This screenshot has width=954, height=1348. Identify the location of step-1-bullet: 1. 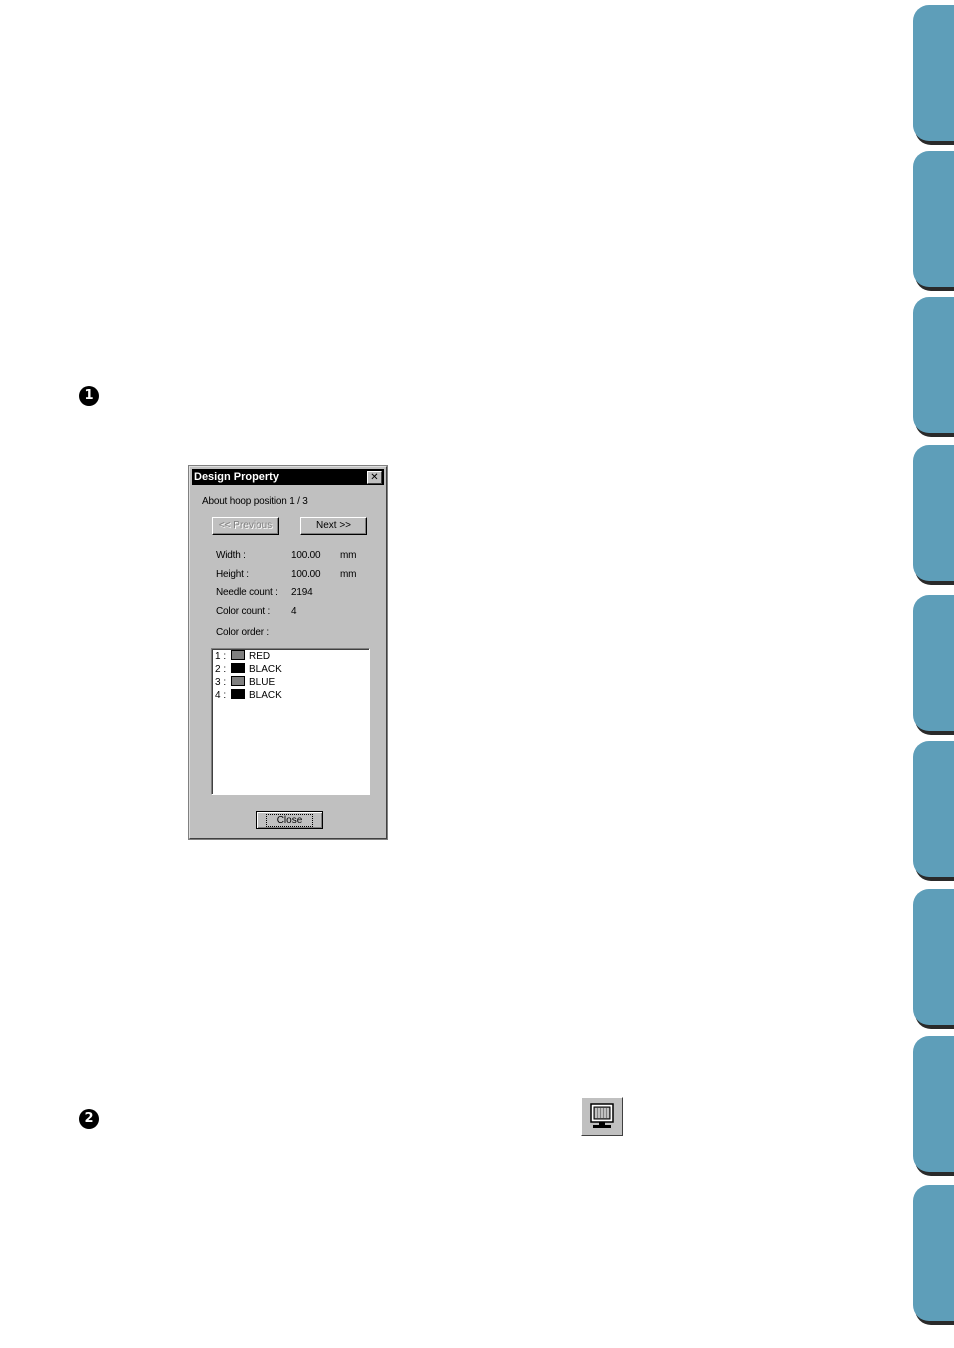
(89, 396).